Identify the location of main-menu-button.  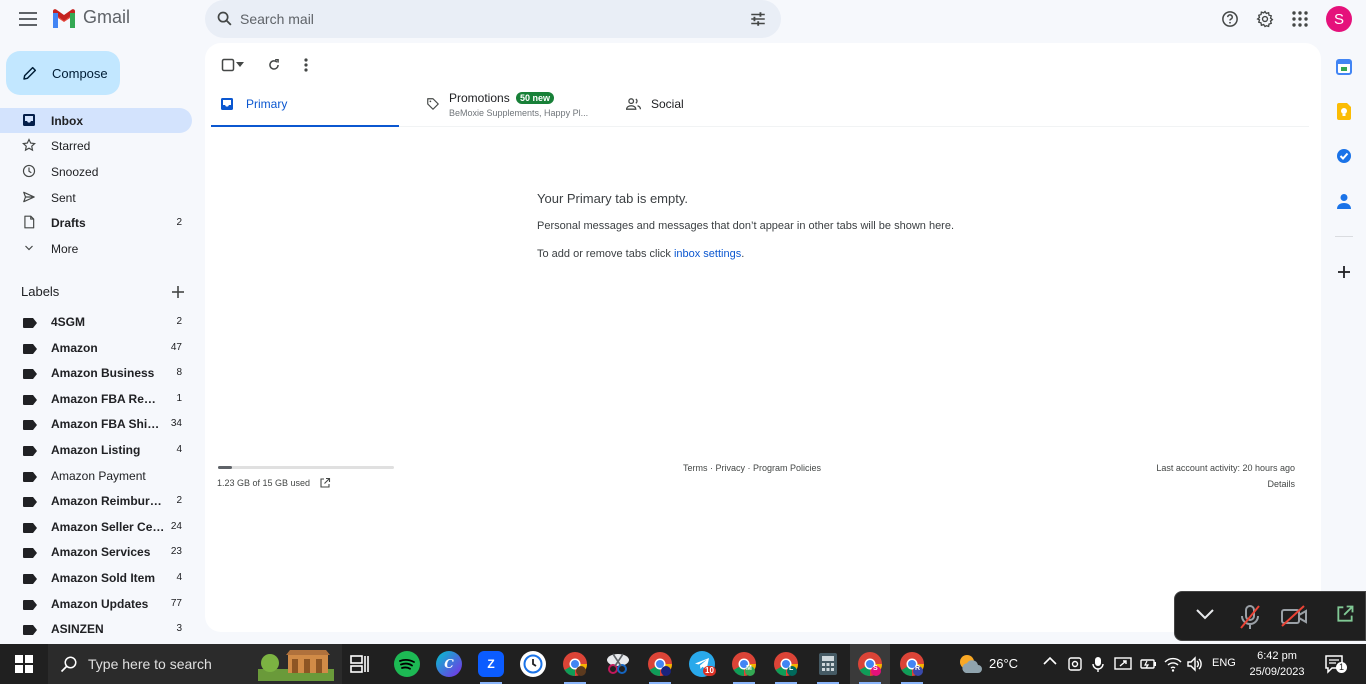
(28, 19).